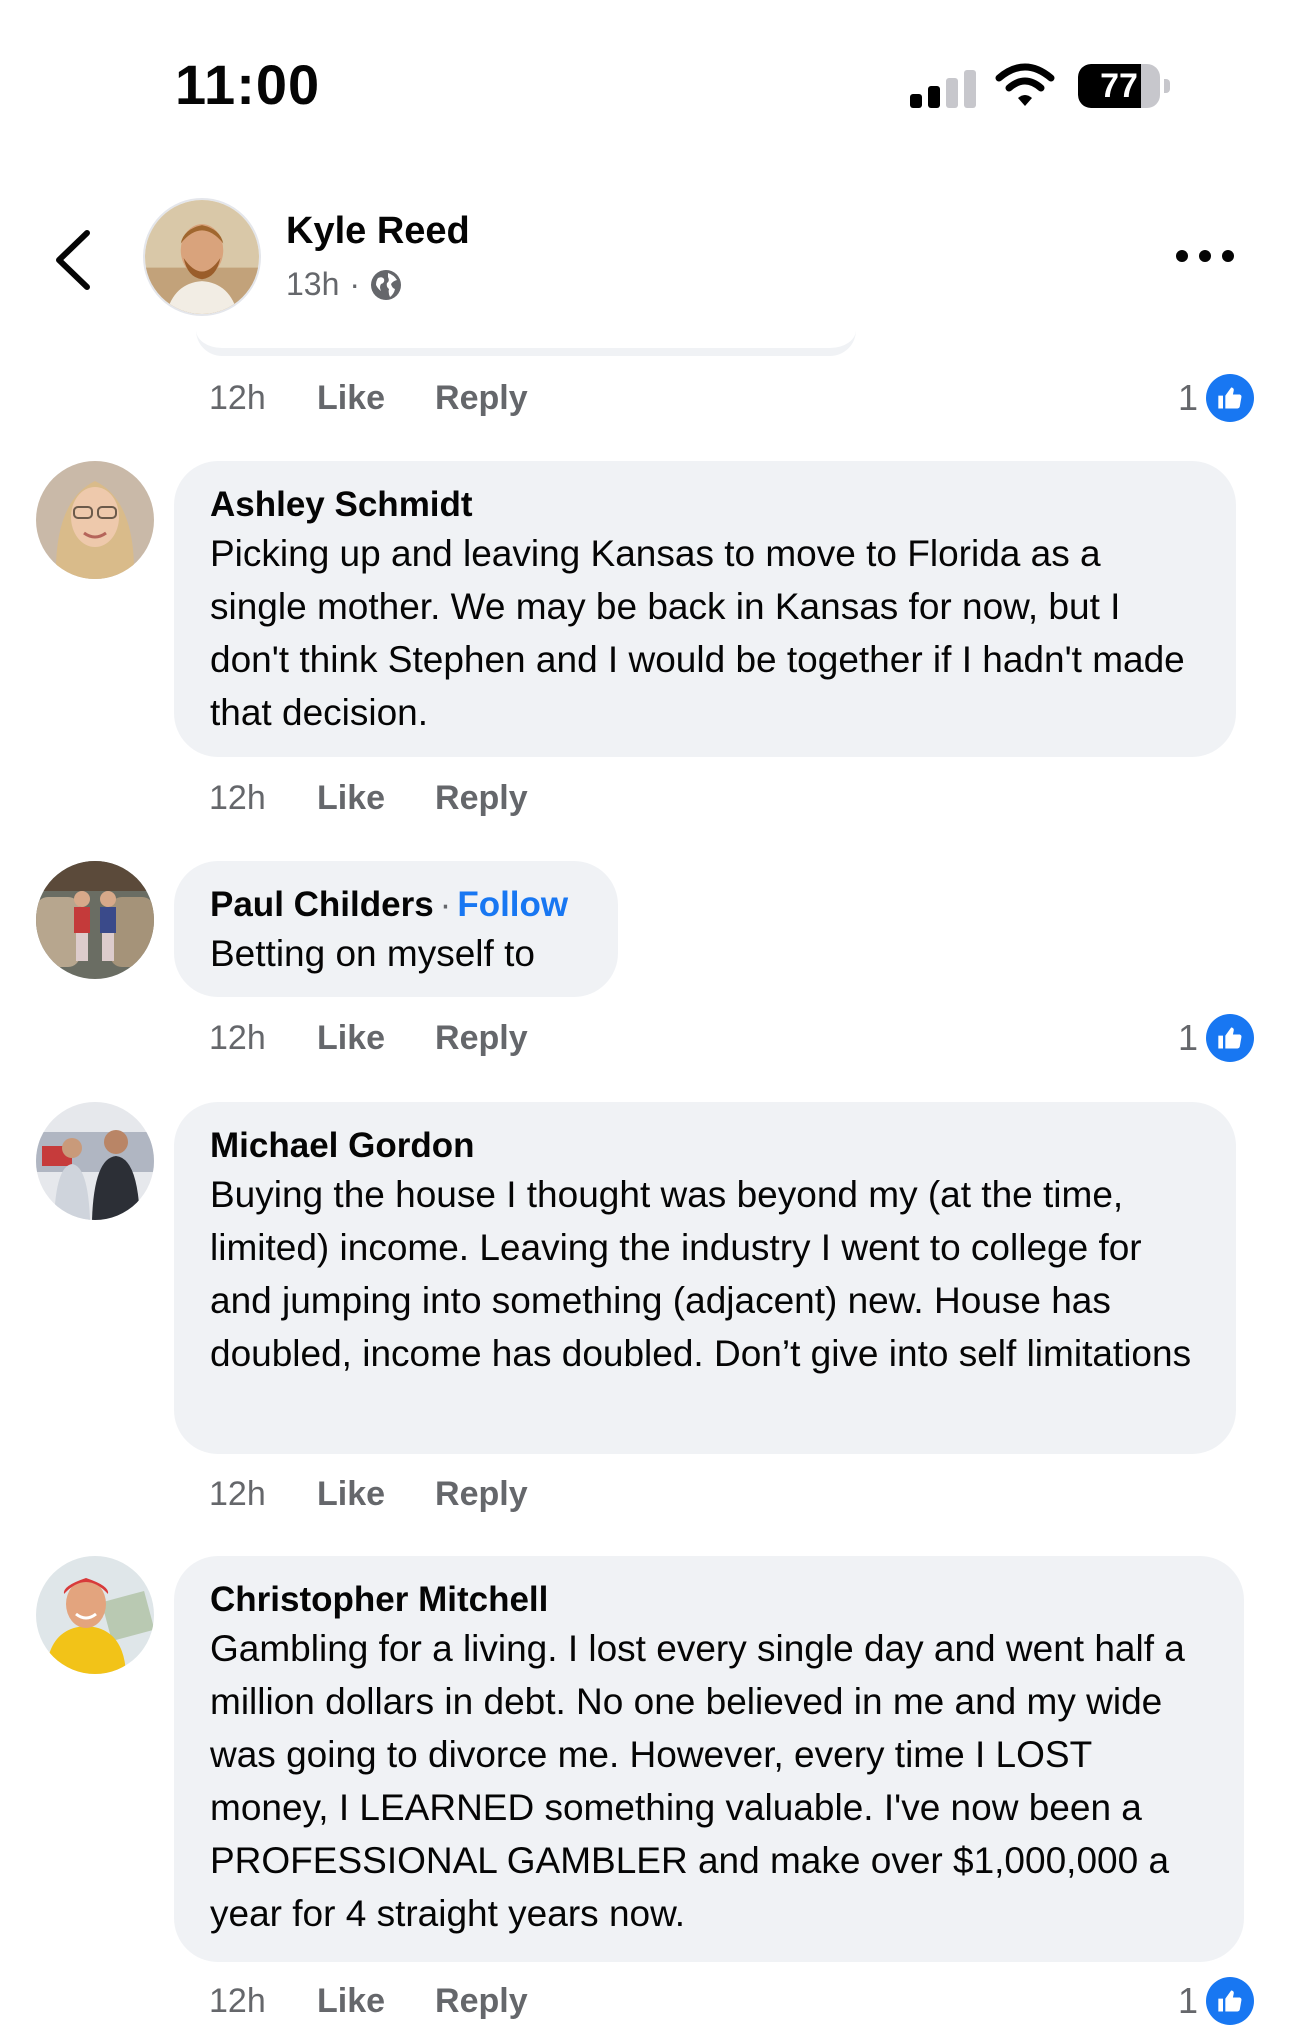 This screenshot has height=2041, width=1290. I want to click on post-time: 13h, so click(313, 284).